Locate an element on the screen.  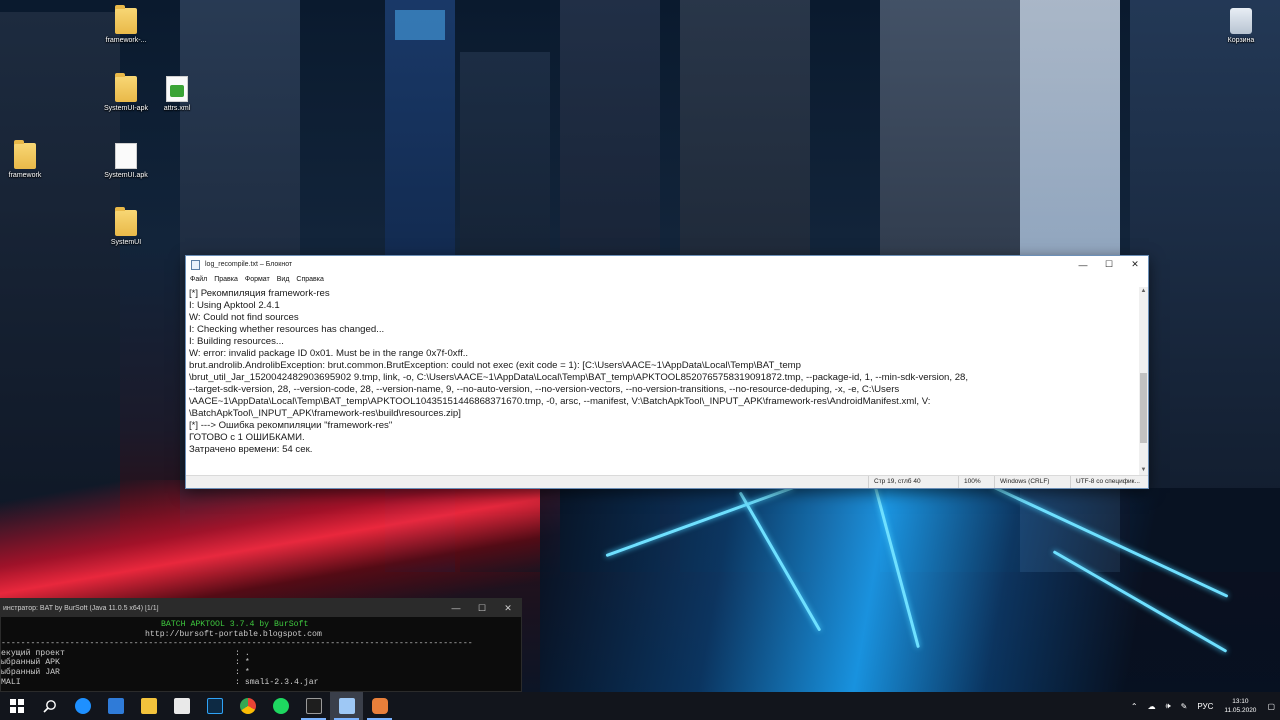
taskbar-console is located at coordinates (313, 706).